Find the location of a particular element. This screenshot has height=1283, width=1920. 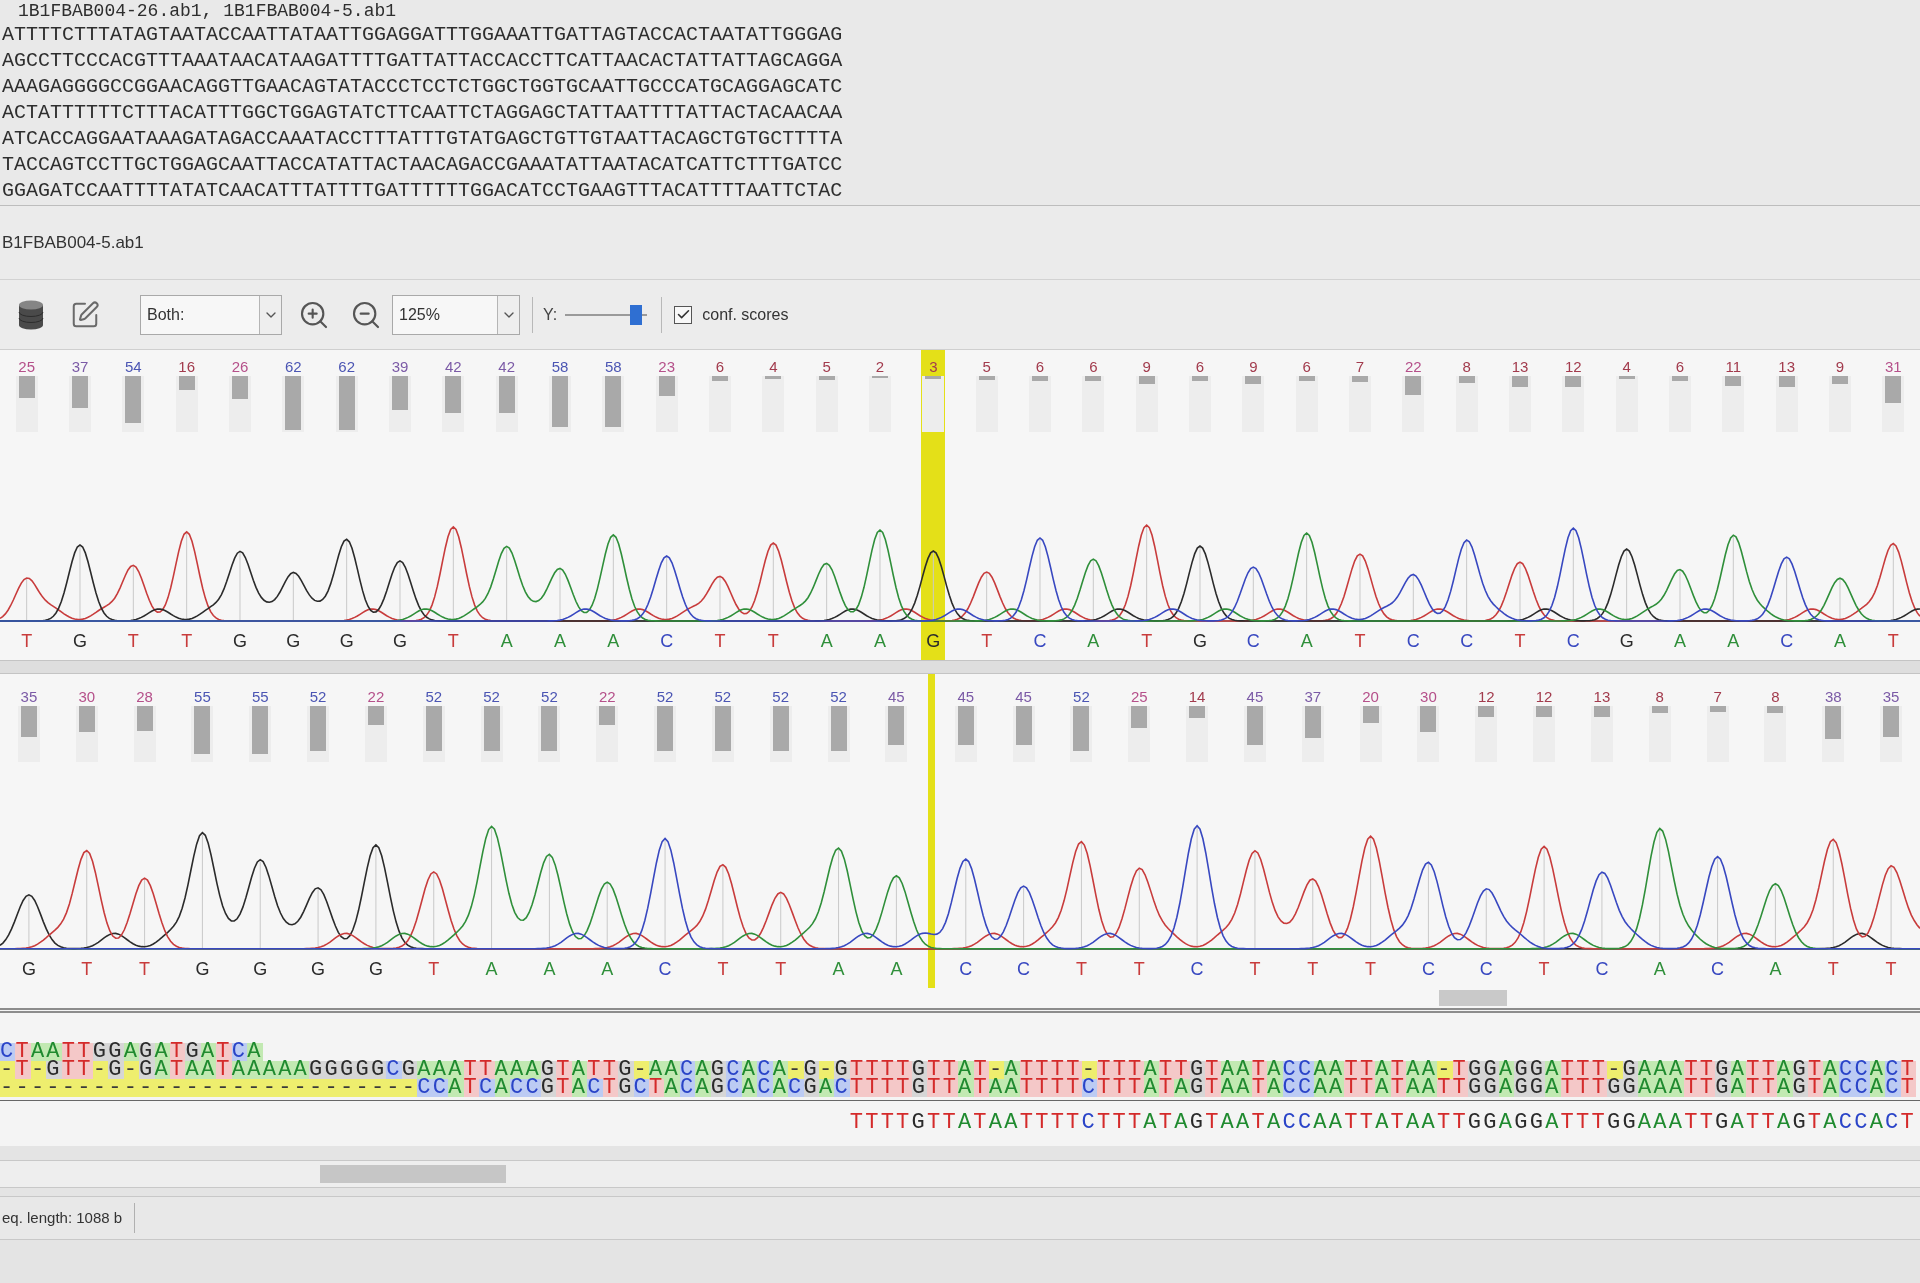

sequence-line: ACTATTTTTTCTTTACATTTGGCTGGAGTATCTTCAATTCTAGGAGCTATTAATTTTATTACTACAACAA is located at coordinates (422, 113).